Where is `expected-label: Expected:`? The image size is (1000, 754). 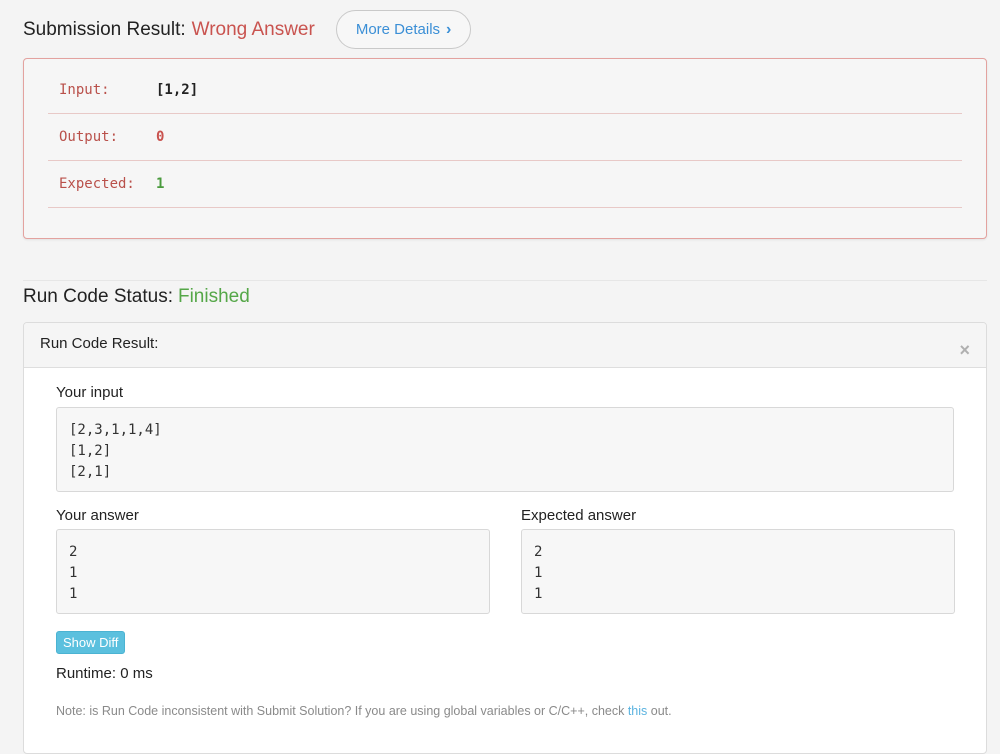 expected-label: Expected: is located at coordinates (97, 184).